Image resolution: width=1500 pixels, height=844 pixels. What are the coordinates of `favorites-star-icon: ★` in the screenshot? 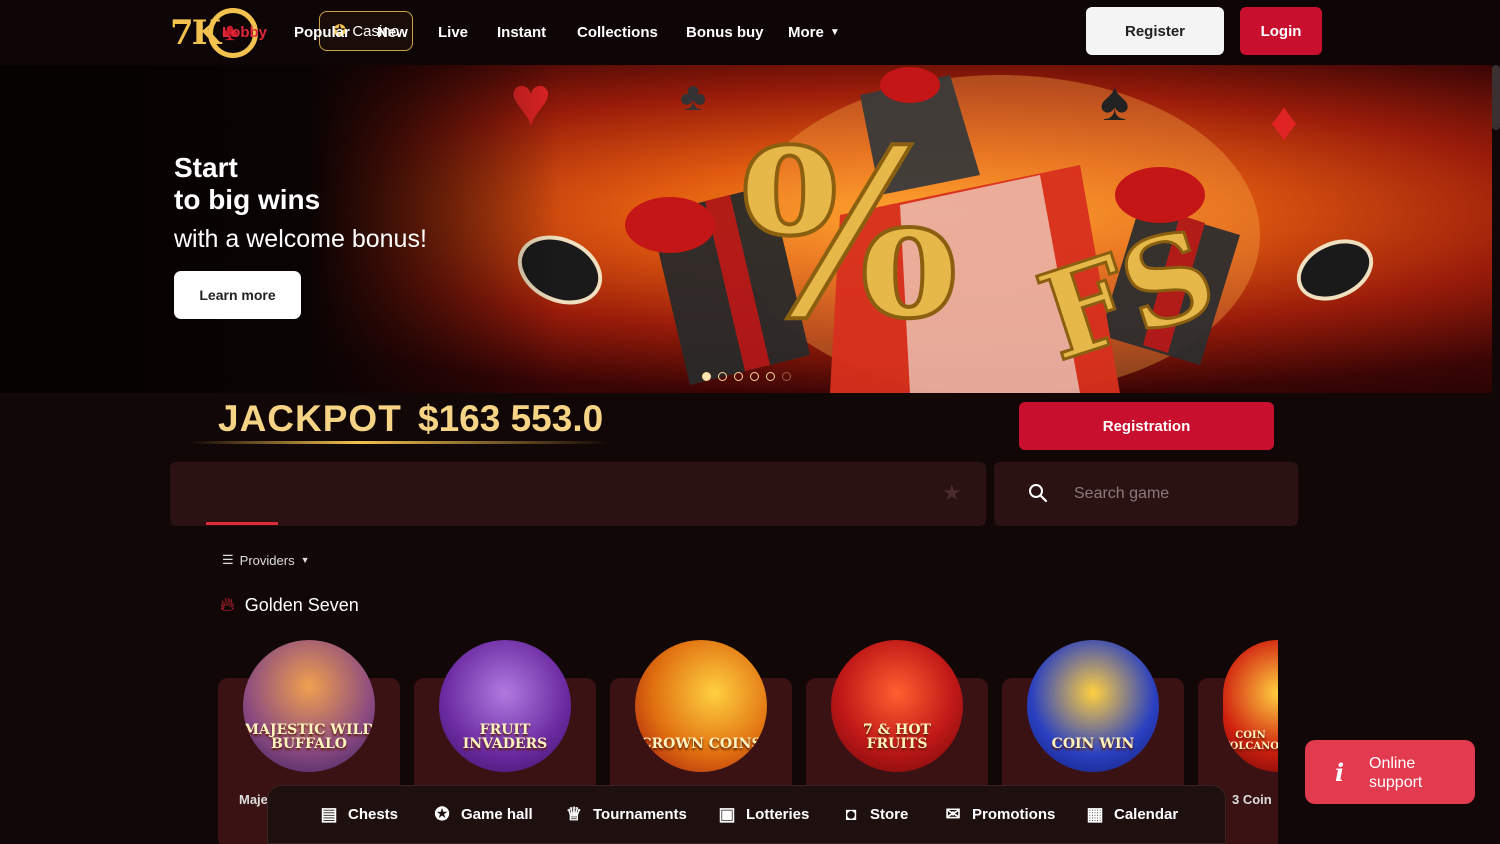 It's located at (952, 493).